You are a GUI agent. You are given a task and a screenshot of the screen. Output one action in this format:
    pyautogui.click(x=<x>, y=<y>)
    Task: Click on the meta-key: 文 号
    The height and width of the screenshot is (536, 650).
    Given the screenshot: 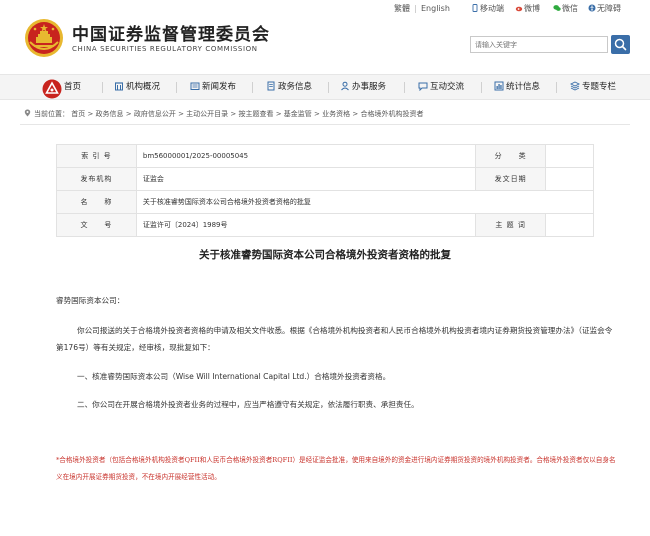 What is the action you would take?
    pyautogui.click(x=96, y=225)
    